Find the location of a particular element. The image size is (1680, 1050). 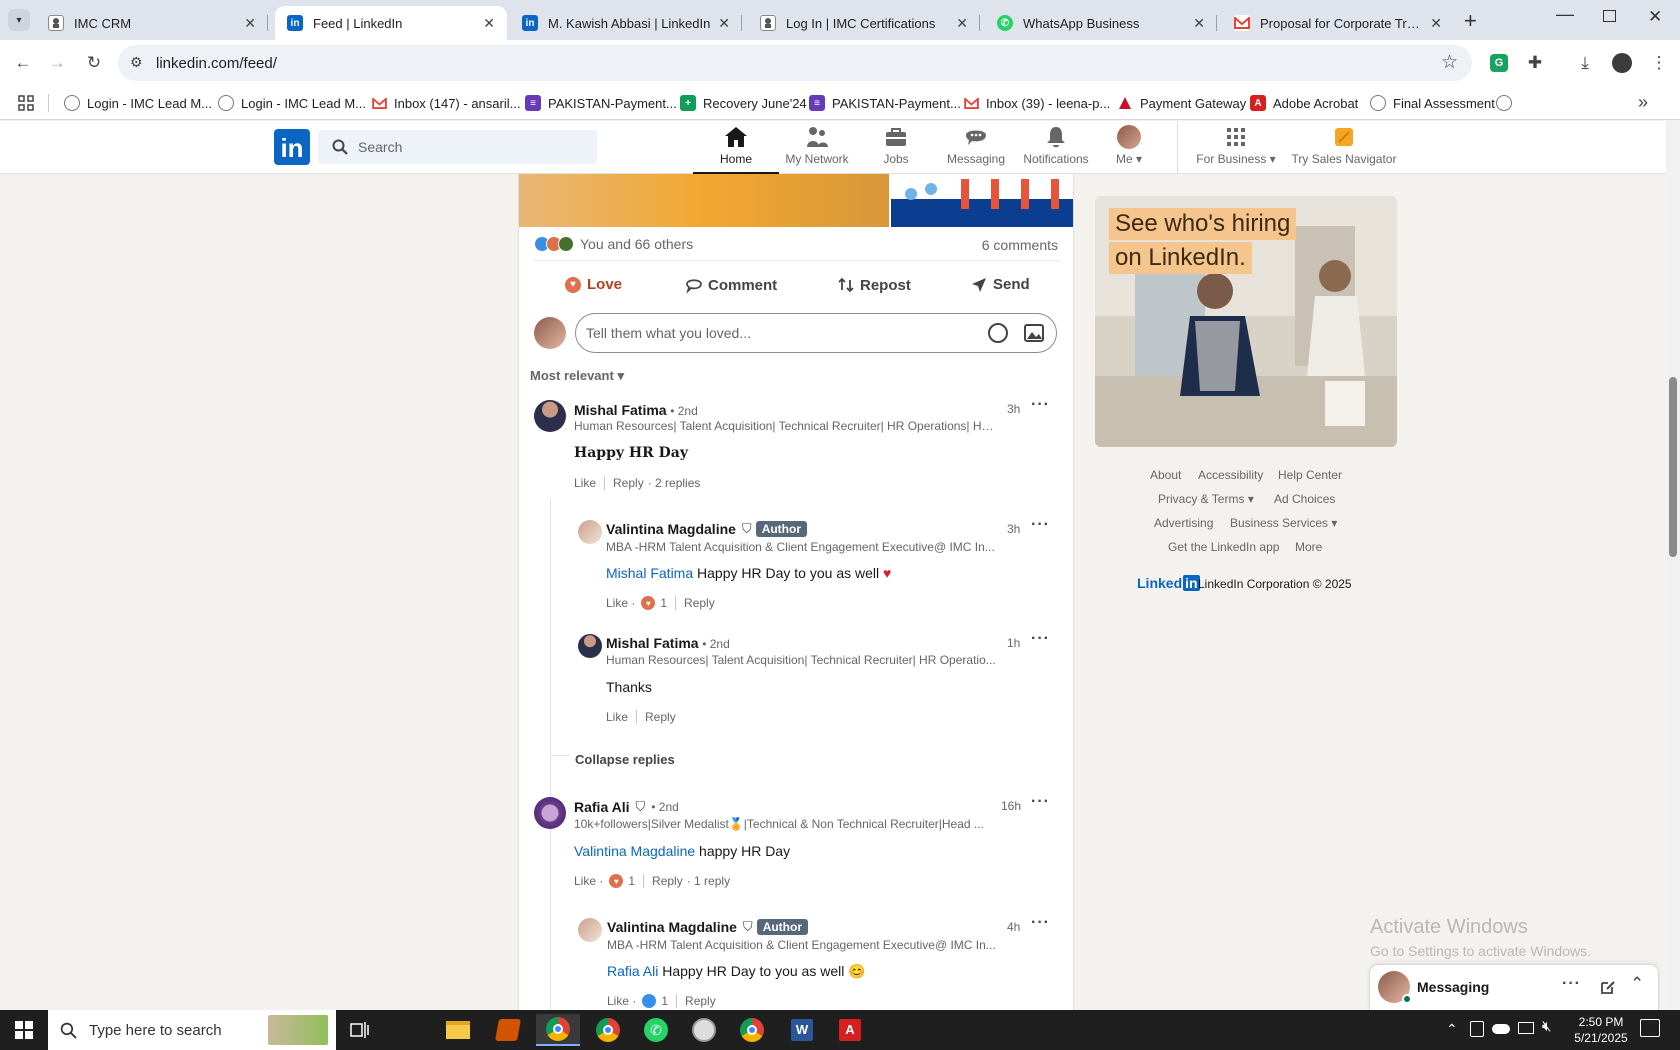

compose-icon is located at coordinates (1608, 987).